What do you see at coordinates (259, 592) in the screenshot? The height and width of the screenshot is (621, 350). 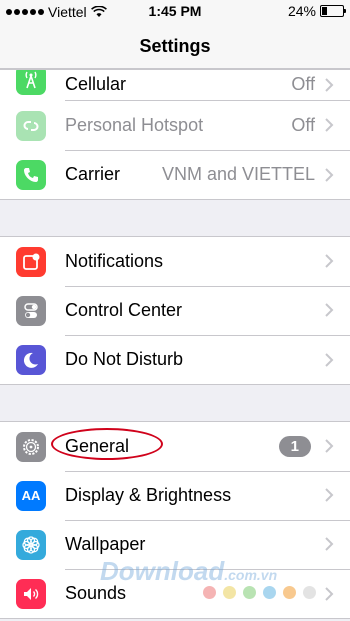 I see `watermark-dots` at bounding box center [259, 592].